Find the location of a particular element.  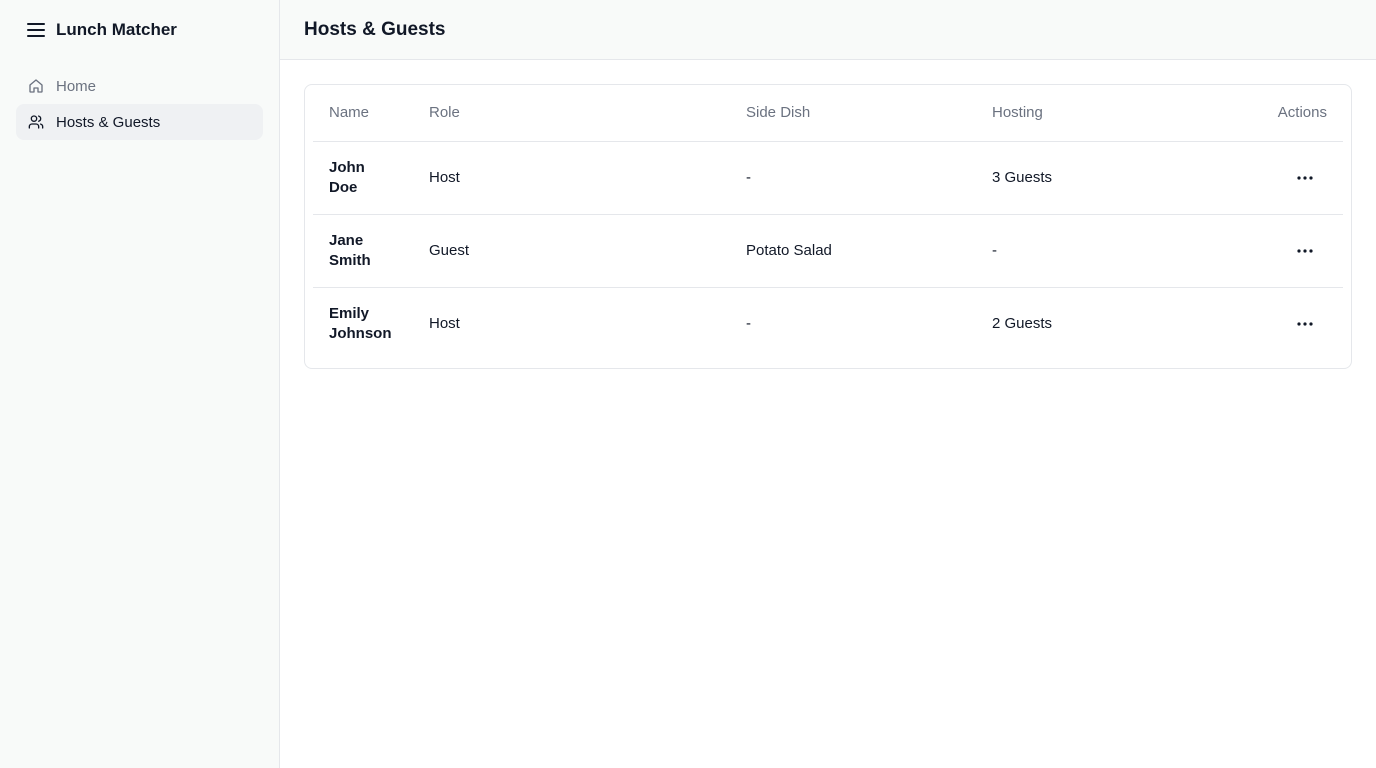

brand: Lunch Matcher is located at coordinates (139, 30).